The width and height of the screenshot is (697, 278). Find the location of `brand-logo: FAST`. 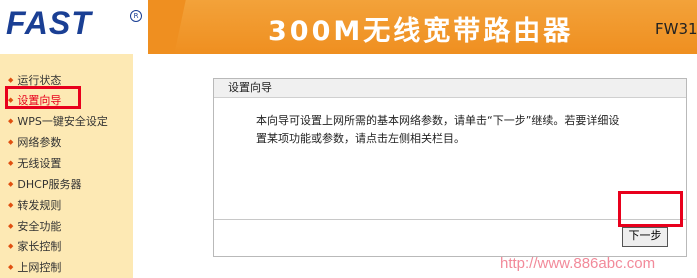

brand-logo: FAST is located at coordinates (49, 23).